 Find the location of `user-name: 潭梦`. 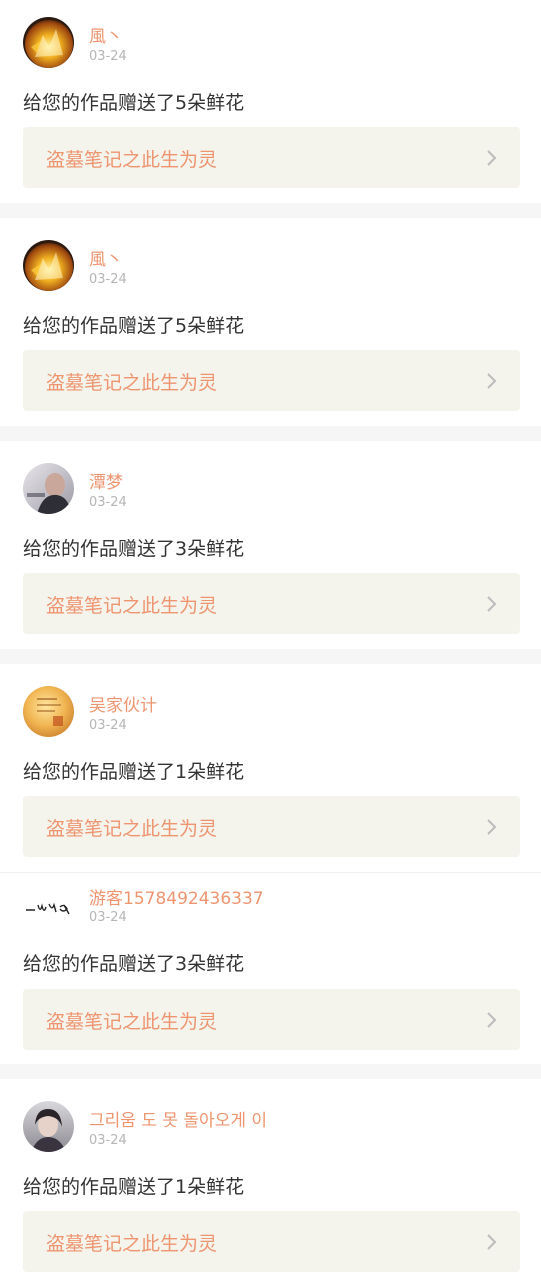

user-name: 潭梦 is located at coordinates (106, 480).